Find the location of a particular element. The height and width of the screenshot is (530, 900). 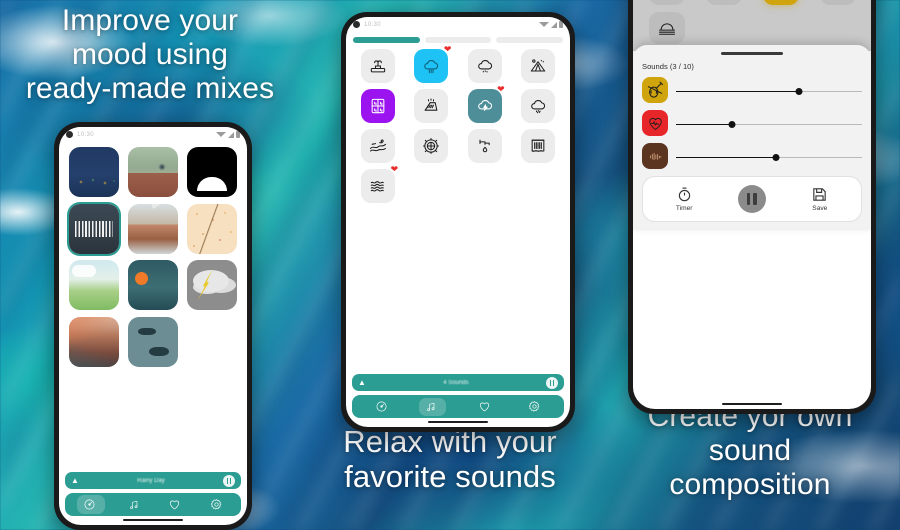

bottom-tab-bar is located at coordinates (458, 406).